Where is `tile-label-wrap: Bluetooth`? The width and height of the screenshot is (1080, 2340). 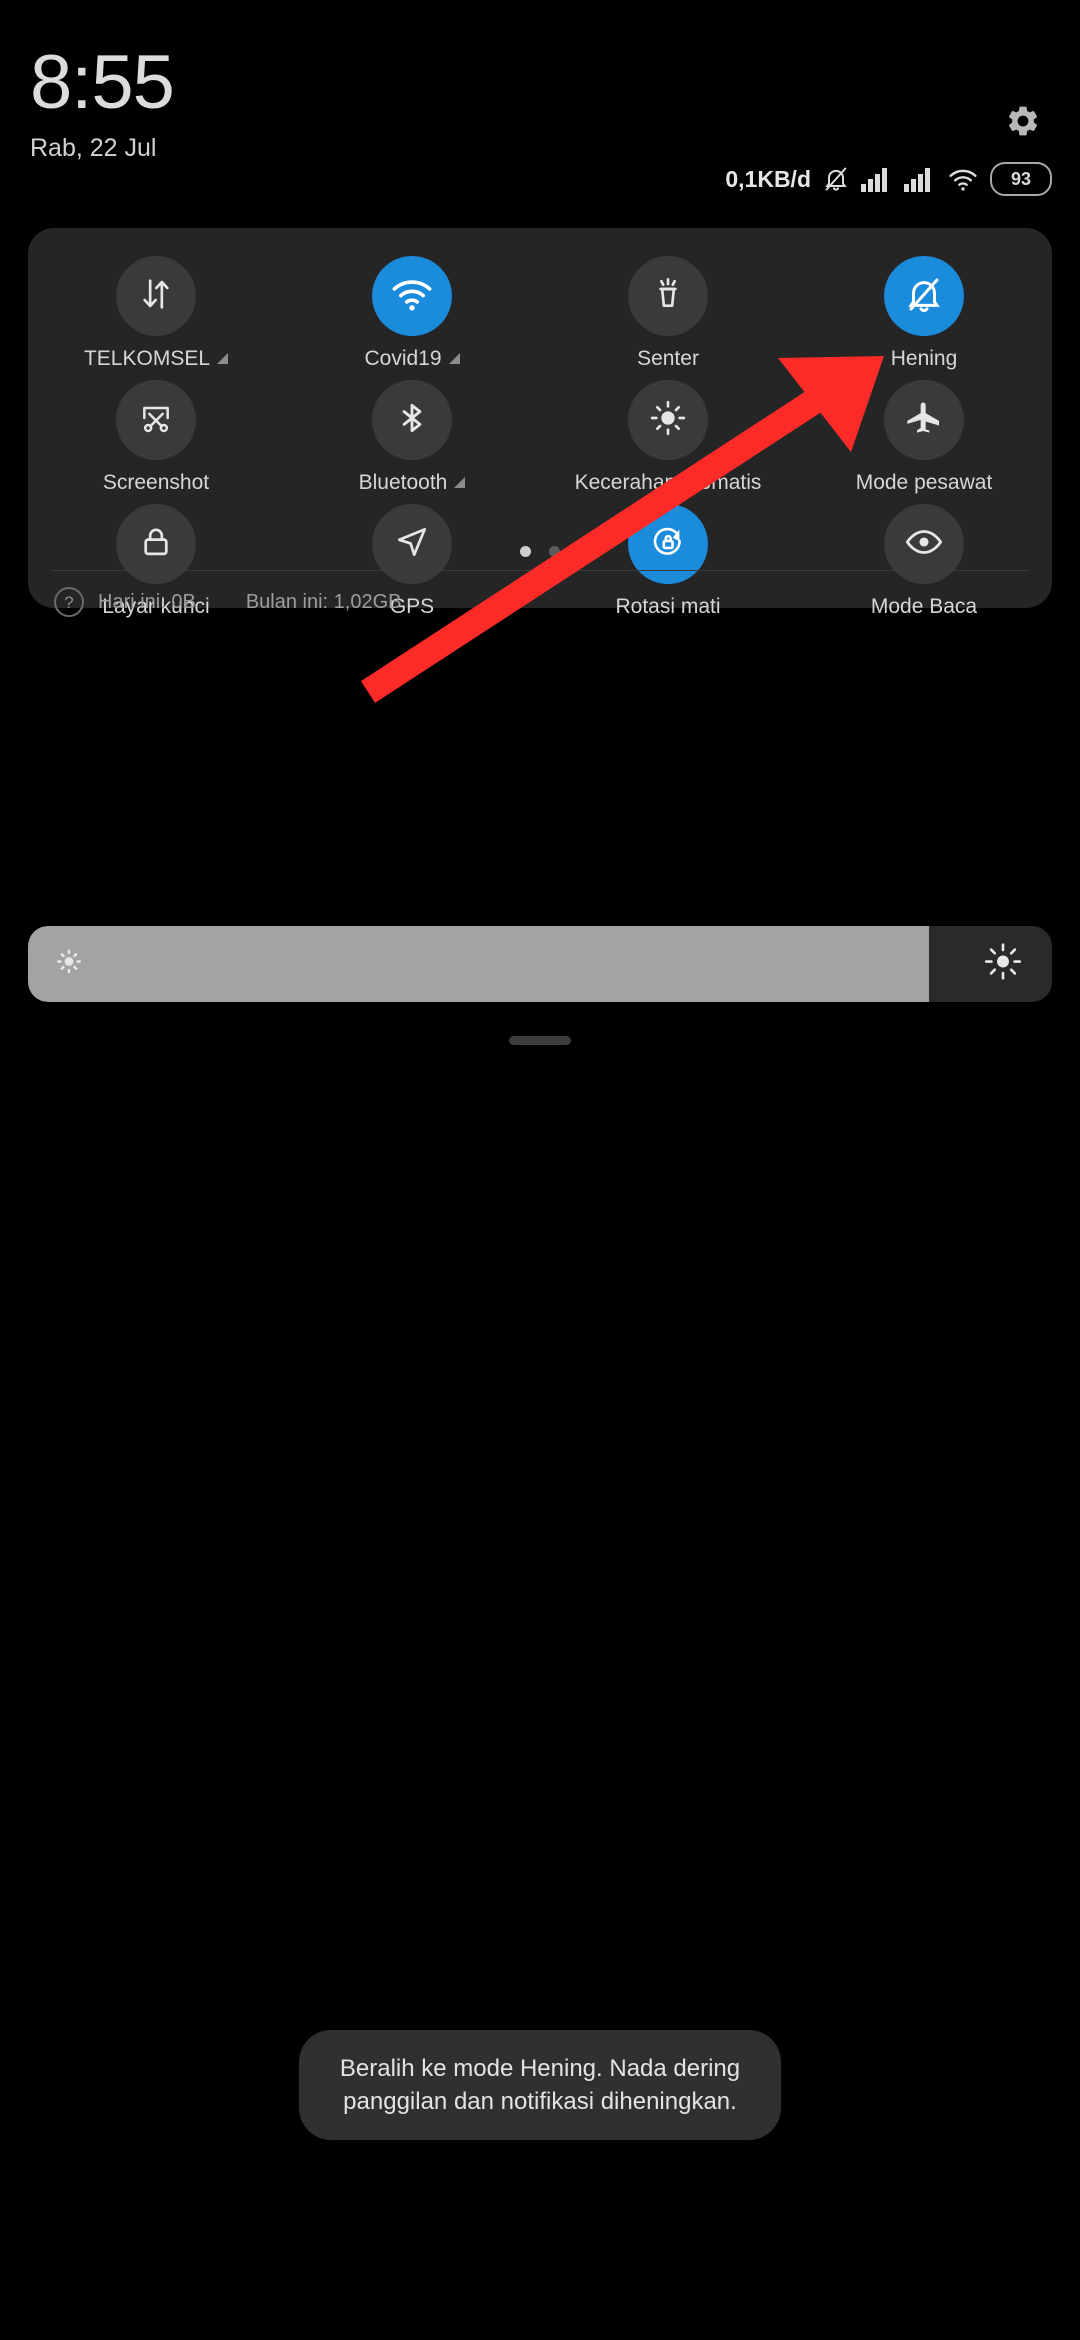
tile-label-wrap: Bluetooth is located at coordinates (412, 483).